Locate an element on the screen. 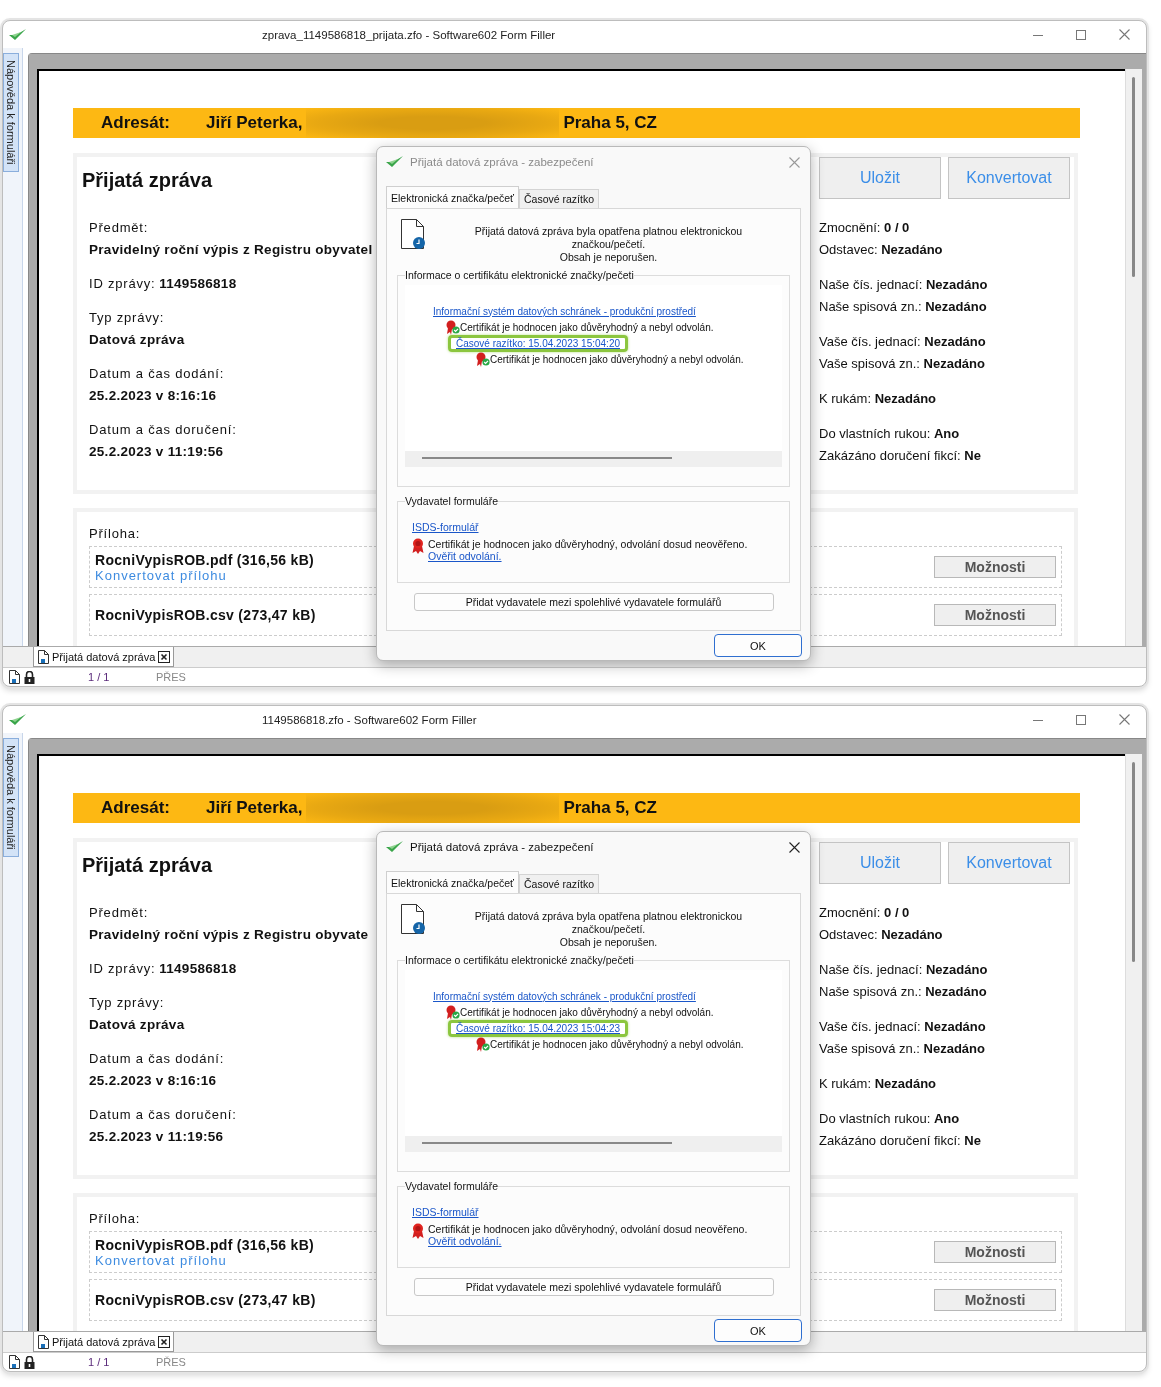 Image resolution: width=1161 pixels, height=1387 pixels. field-label: Datum a čas doručení: is located at coordinates (163, 430).